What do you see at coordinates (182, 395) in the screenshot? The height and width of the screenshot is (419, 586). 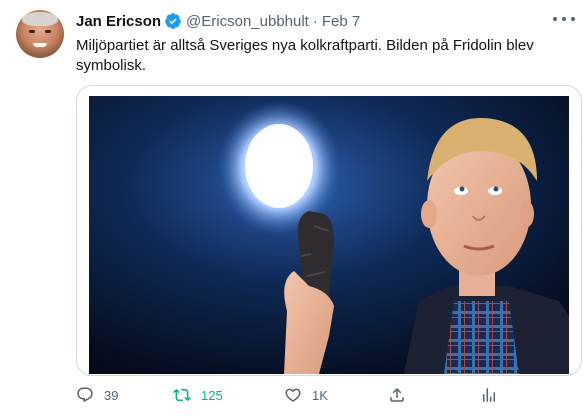 I see `retweet-icon` at bounding box center [182, 395].